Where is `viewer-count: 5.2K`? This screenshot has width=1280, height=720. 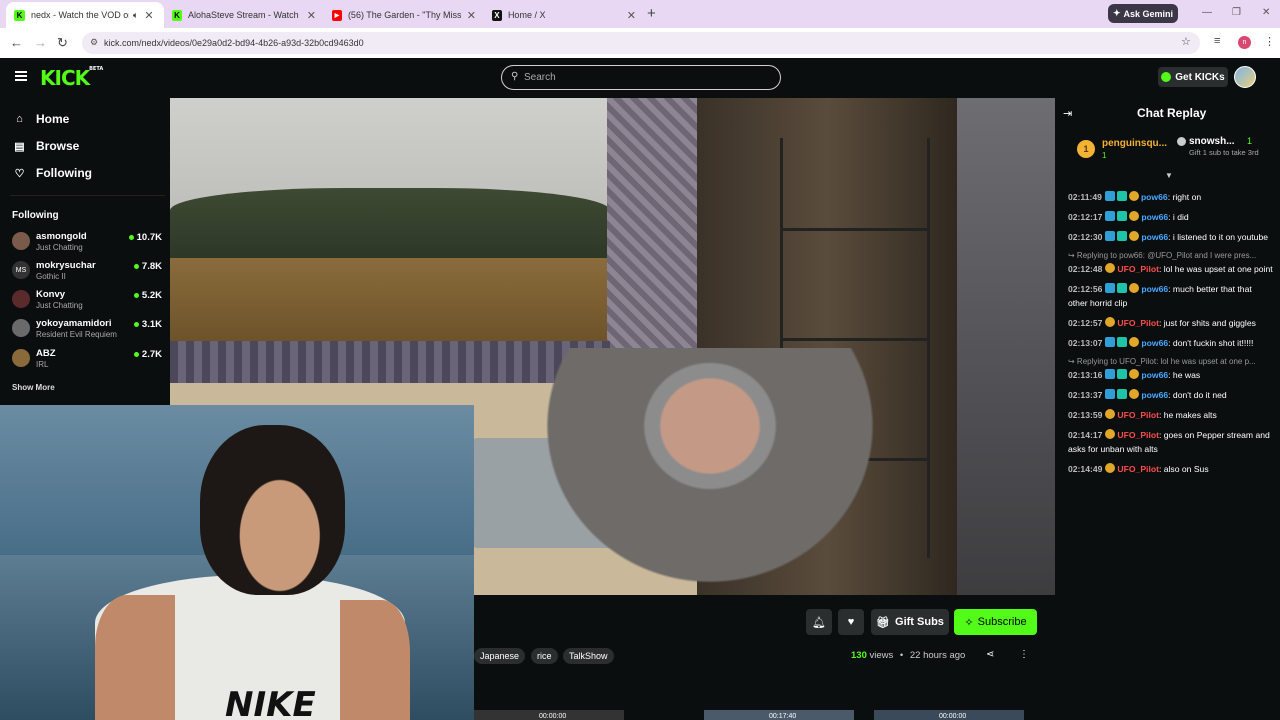
viewer-count: 5.2K is located at coordinates (147, 295).